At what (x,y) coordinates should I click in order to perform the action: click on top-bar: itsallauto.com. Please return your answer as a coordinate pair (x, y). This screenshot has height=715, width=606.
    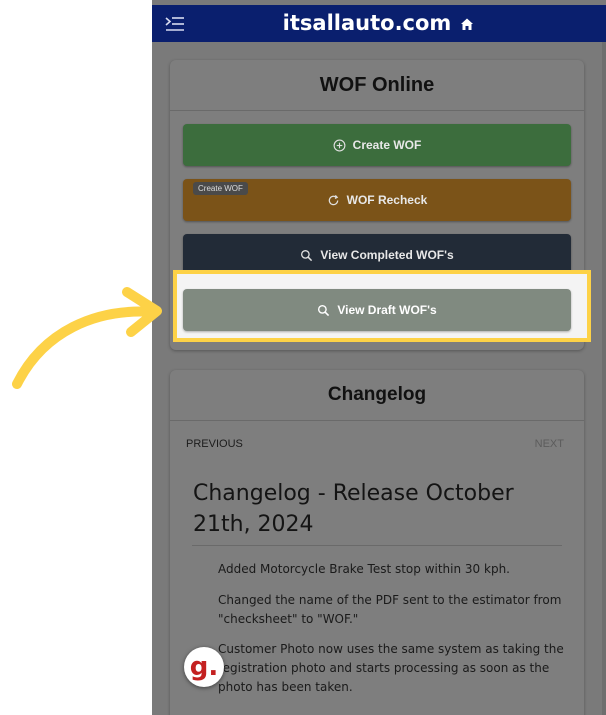
    Looking at the image, I should click on (379, 23).